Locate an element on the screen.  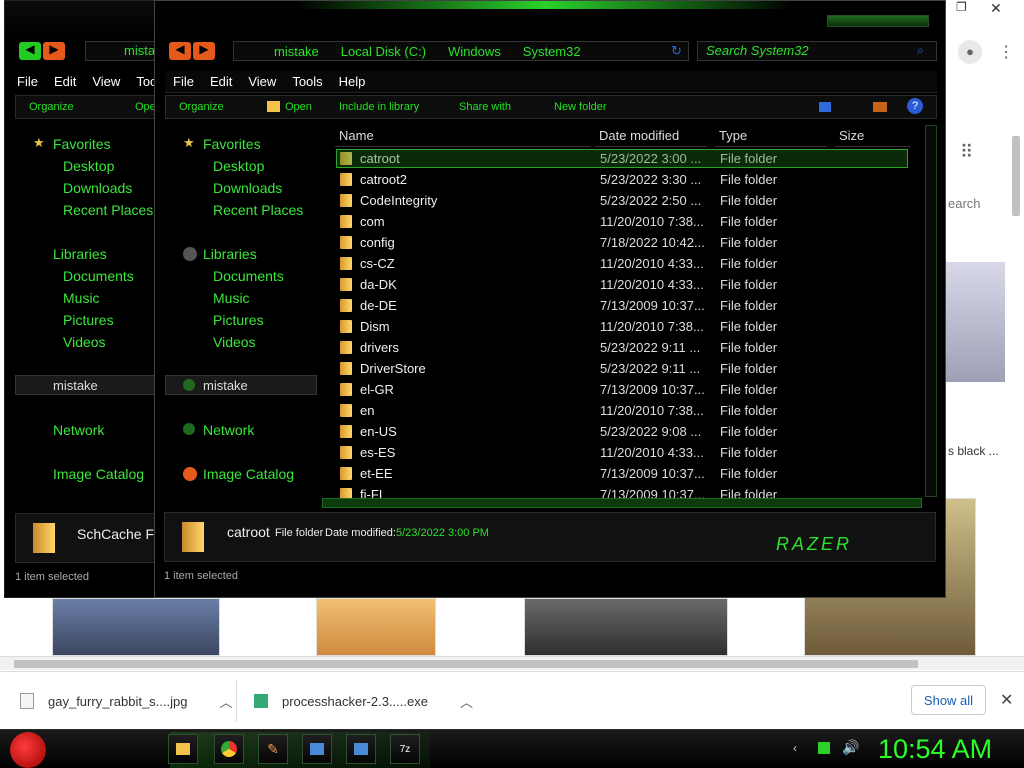
start-button-angry-bird-icon is located at coordinates (28, 750).